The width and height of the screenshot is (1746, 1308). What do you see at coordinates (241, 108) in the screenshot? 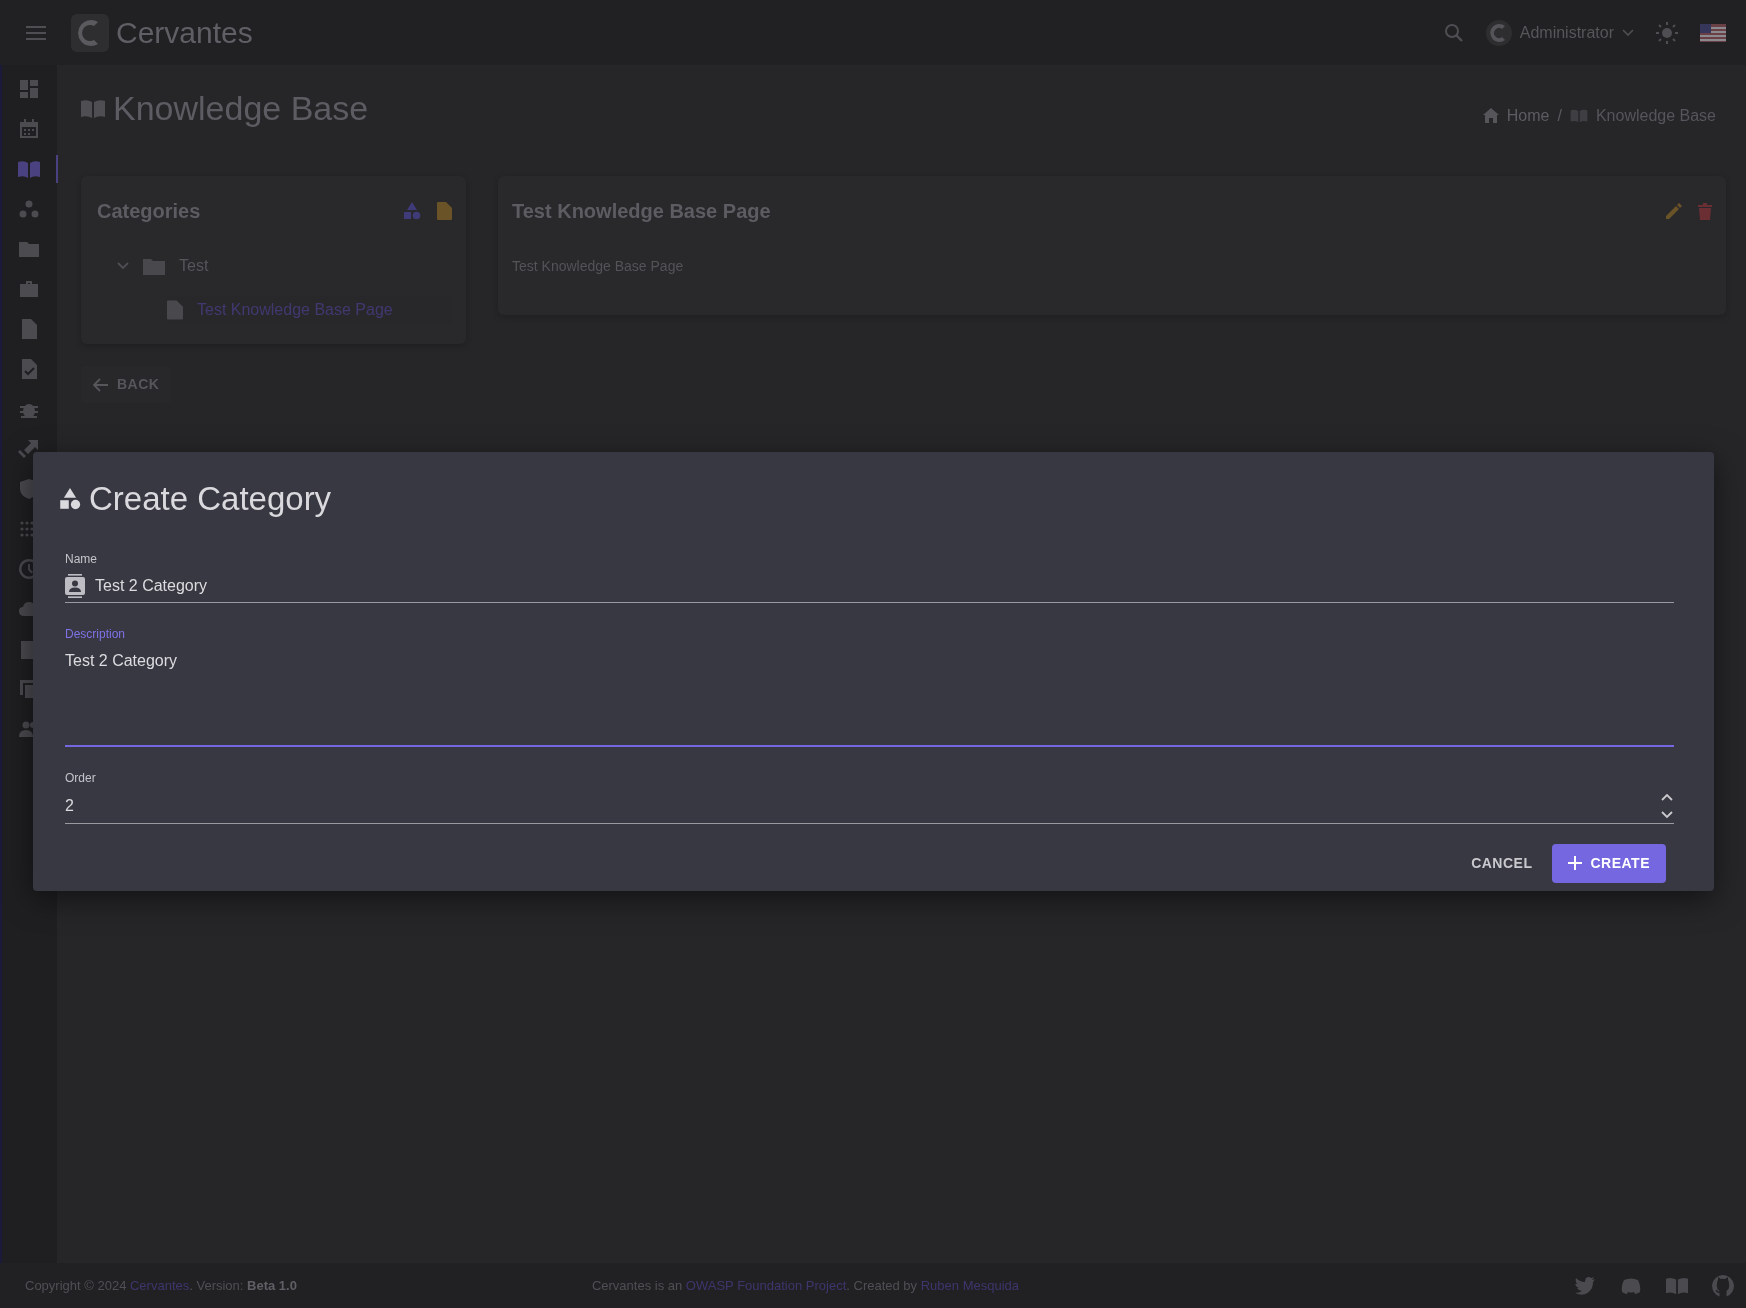
I see `page-title: Knowledge Base` at bounding box center [241, 108].